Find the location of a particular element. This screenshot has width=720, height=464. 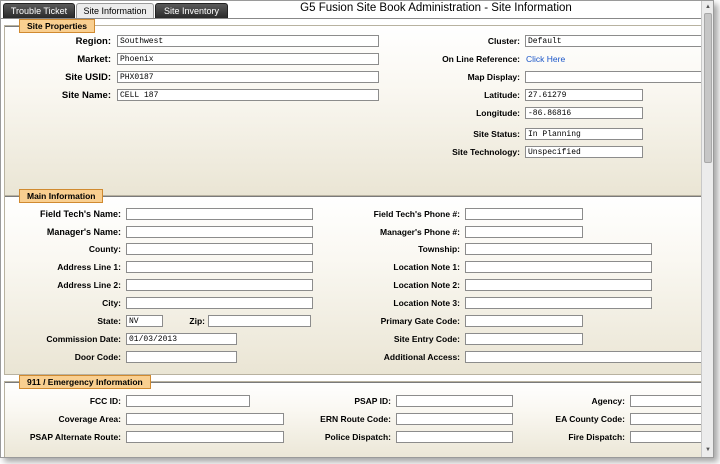

location-note-3-label: Location Note 3: is located at coordinates (426, 303).